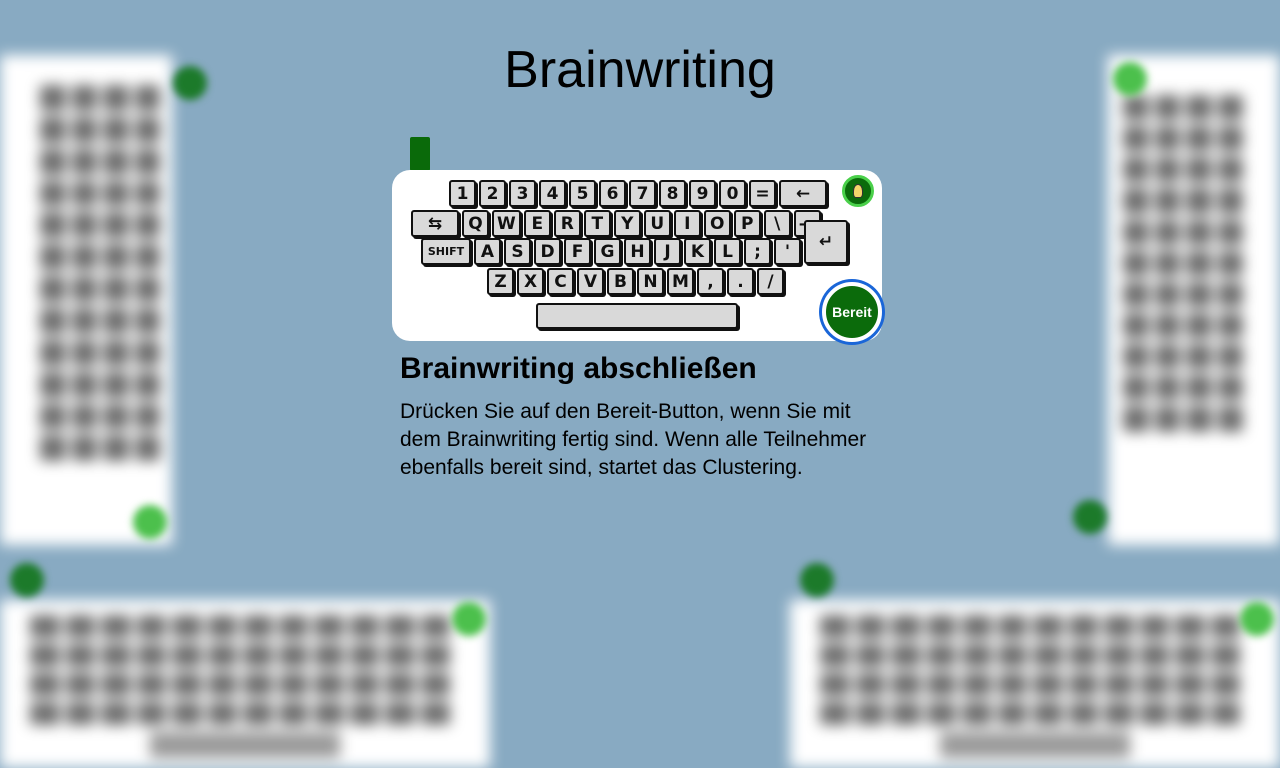  I want to click on participant-keyboard-bottom-left, so click(245, 684).